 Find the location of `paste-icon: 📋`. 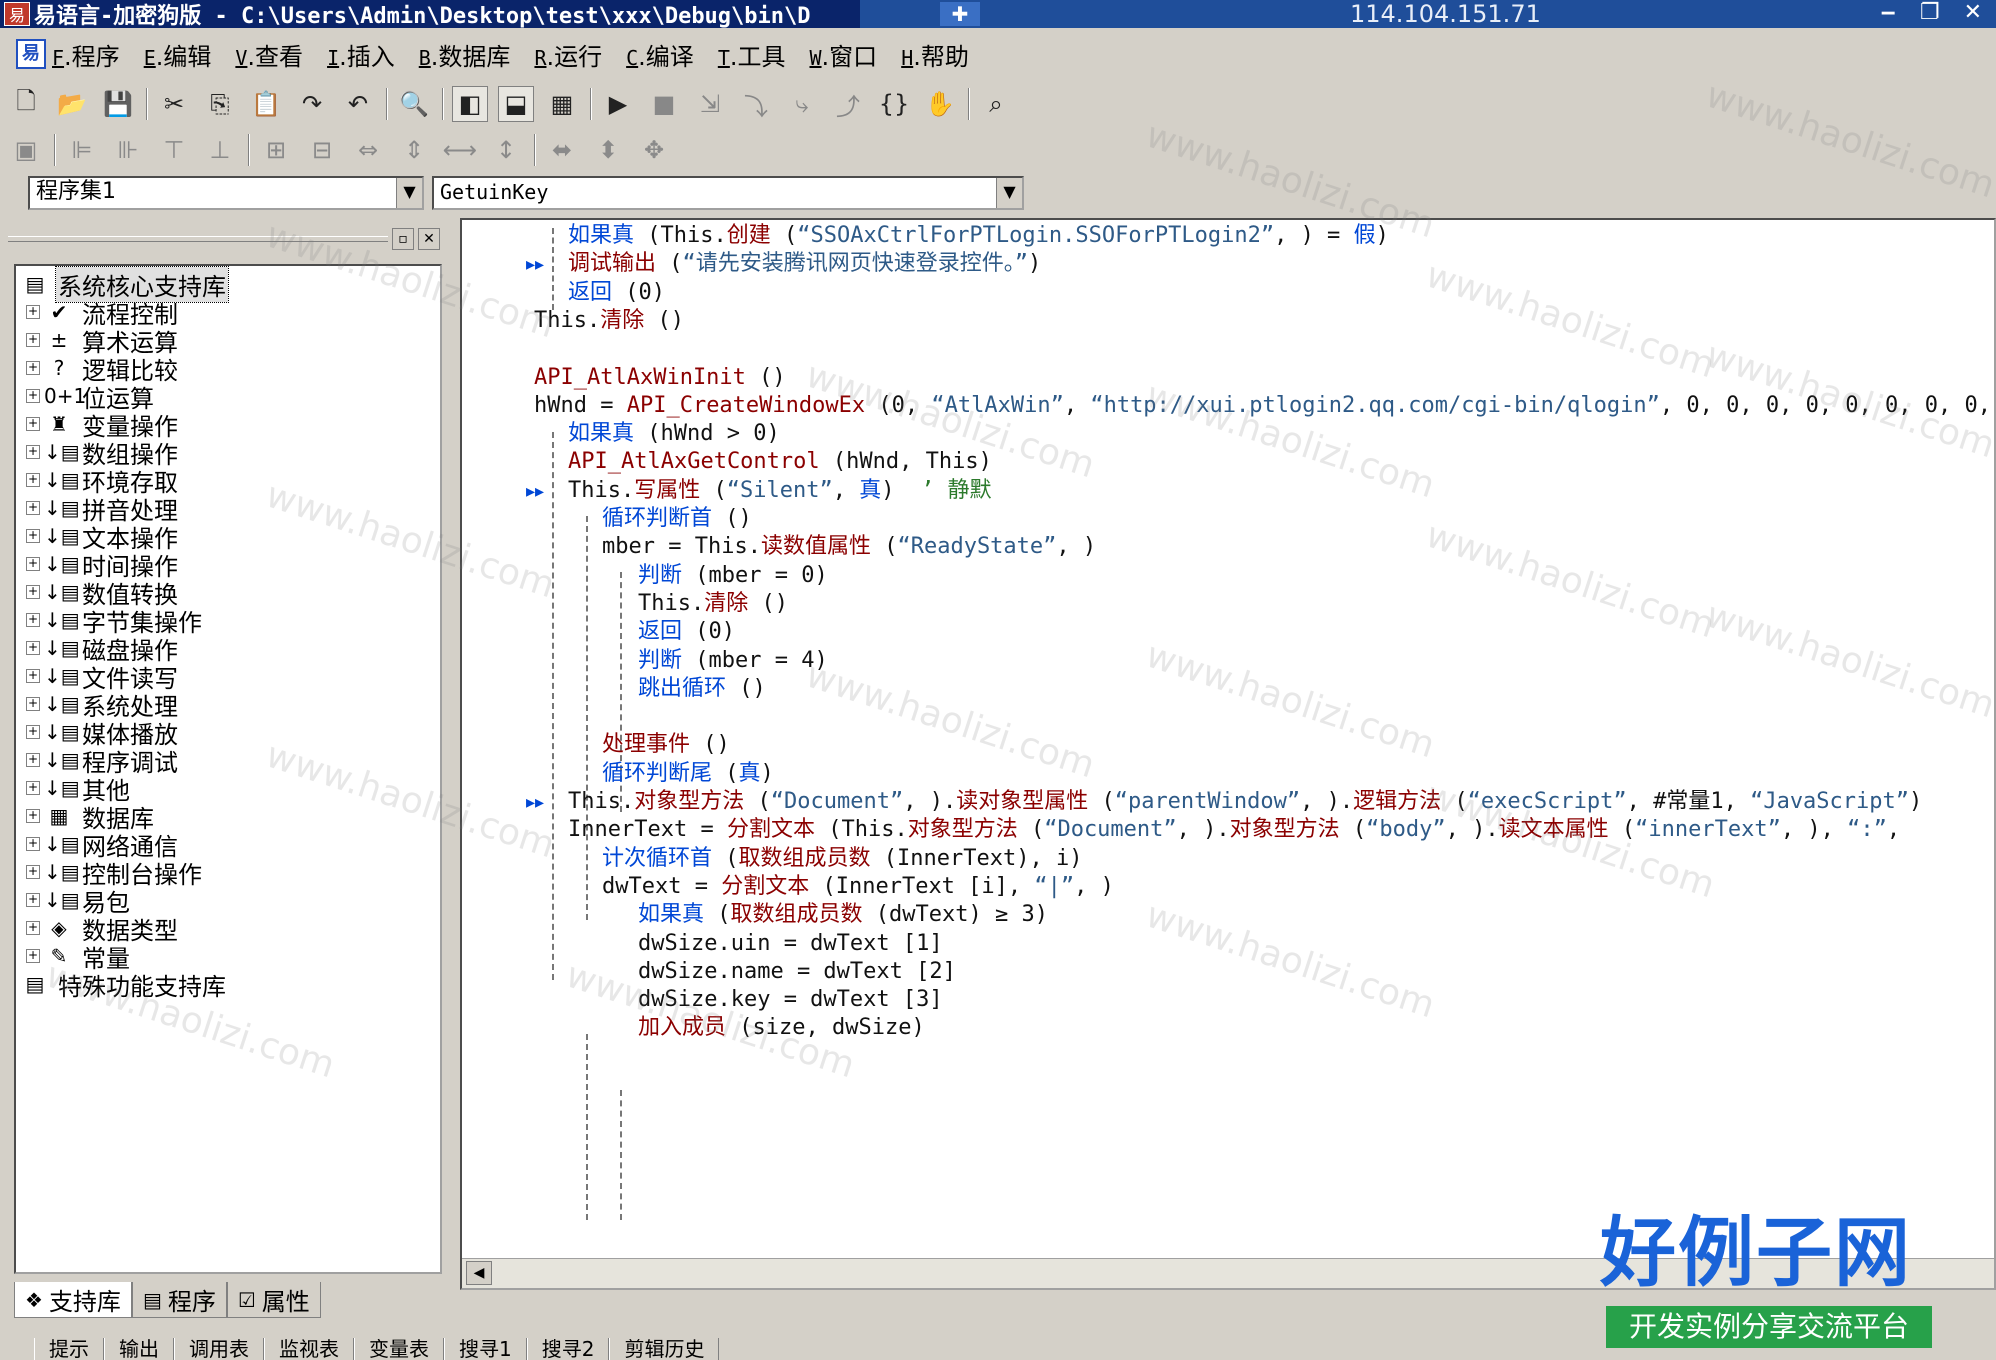

paste-icon: 📋 is located at coordinates (266, 104).